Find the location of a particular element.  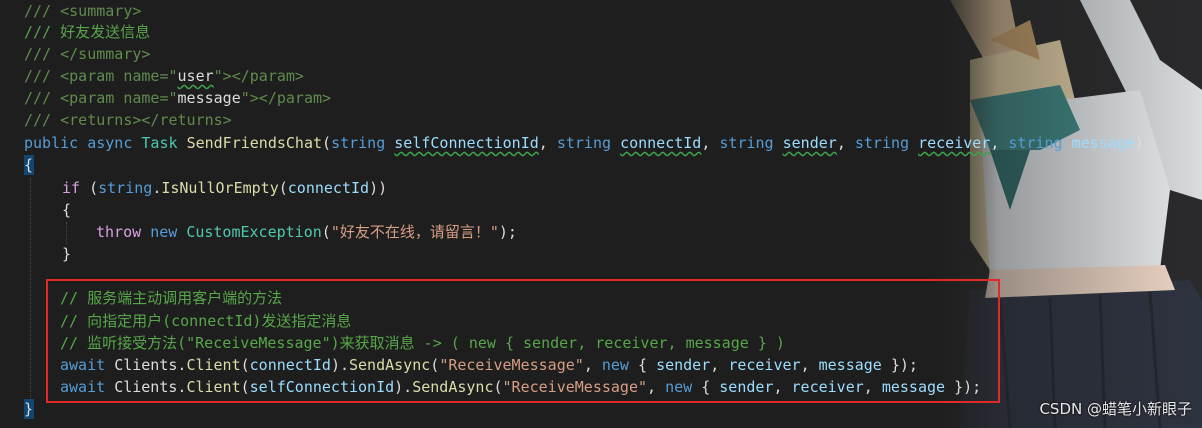

doc-comment: /// 好友发送信息 is located at coordinates (87, 32).